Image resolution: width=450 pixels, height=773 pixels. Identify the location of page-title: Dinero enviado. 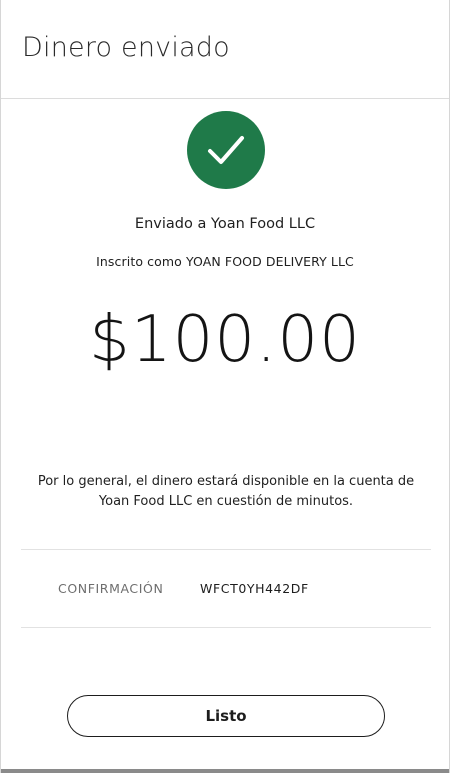
(126, 47).